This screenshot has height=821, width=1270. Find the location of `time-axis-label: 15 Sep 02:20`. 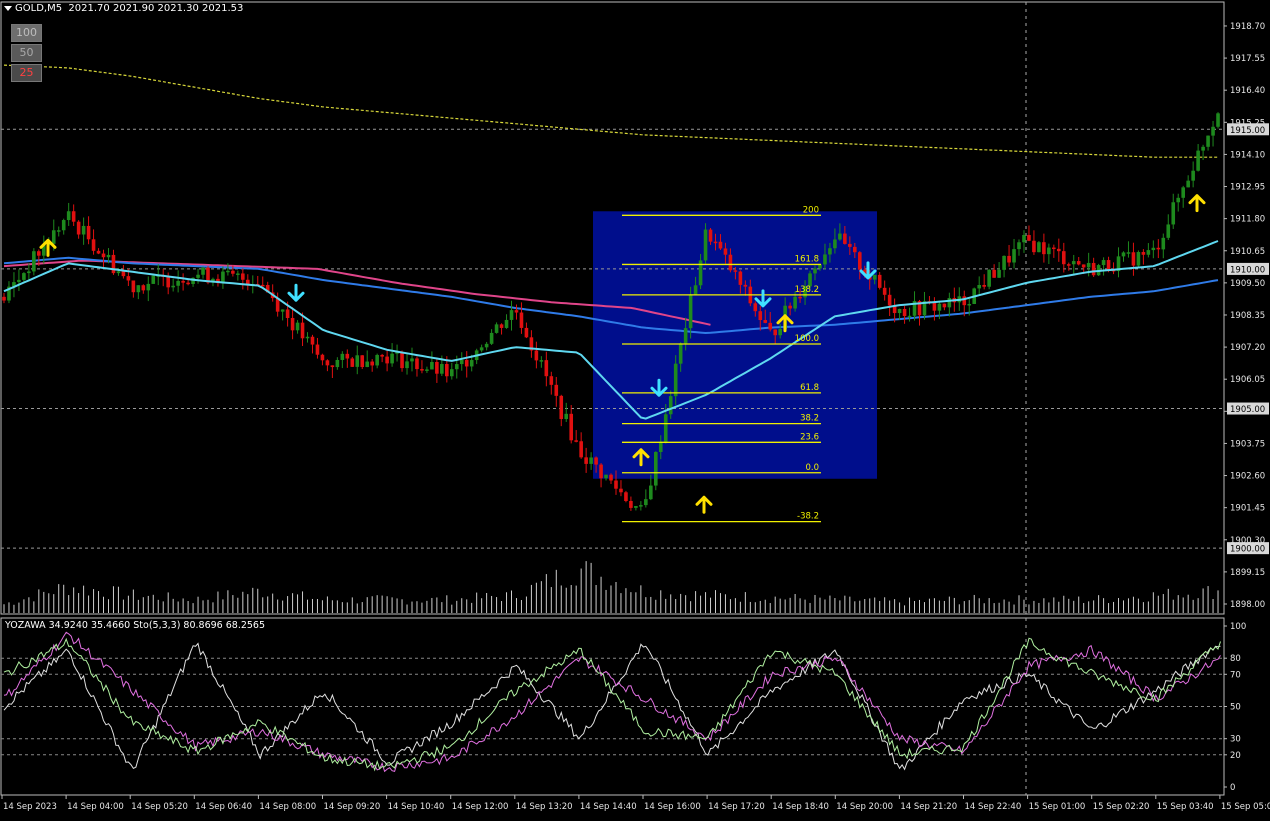

time-axis-label: 15 Sep 02:20 is located at coordinates (1121, 807).